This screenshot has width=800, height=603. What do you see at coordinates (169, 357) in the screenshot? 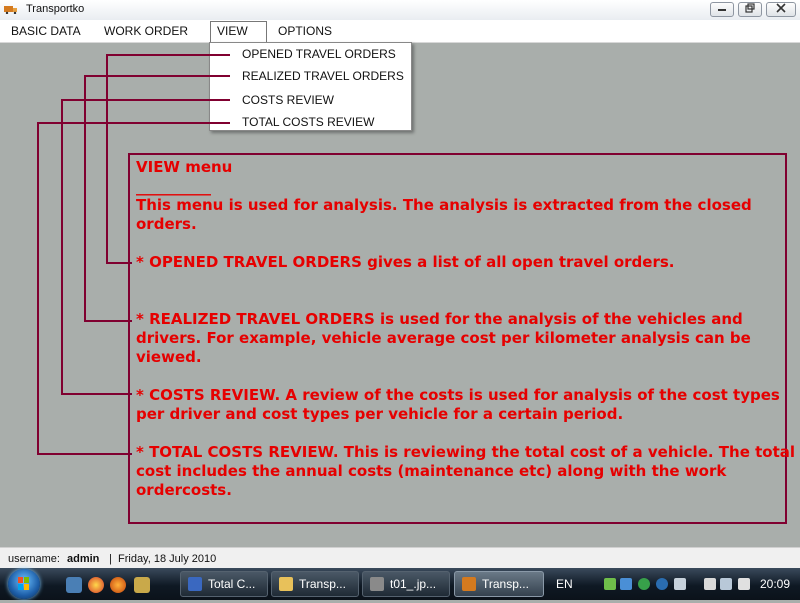
I see `help-realized-line-3: viewed.` at bounding box center [169, 357].